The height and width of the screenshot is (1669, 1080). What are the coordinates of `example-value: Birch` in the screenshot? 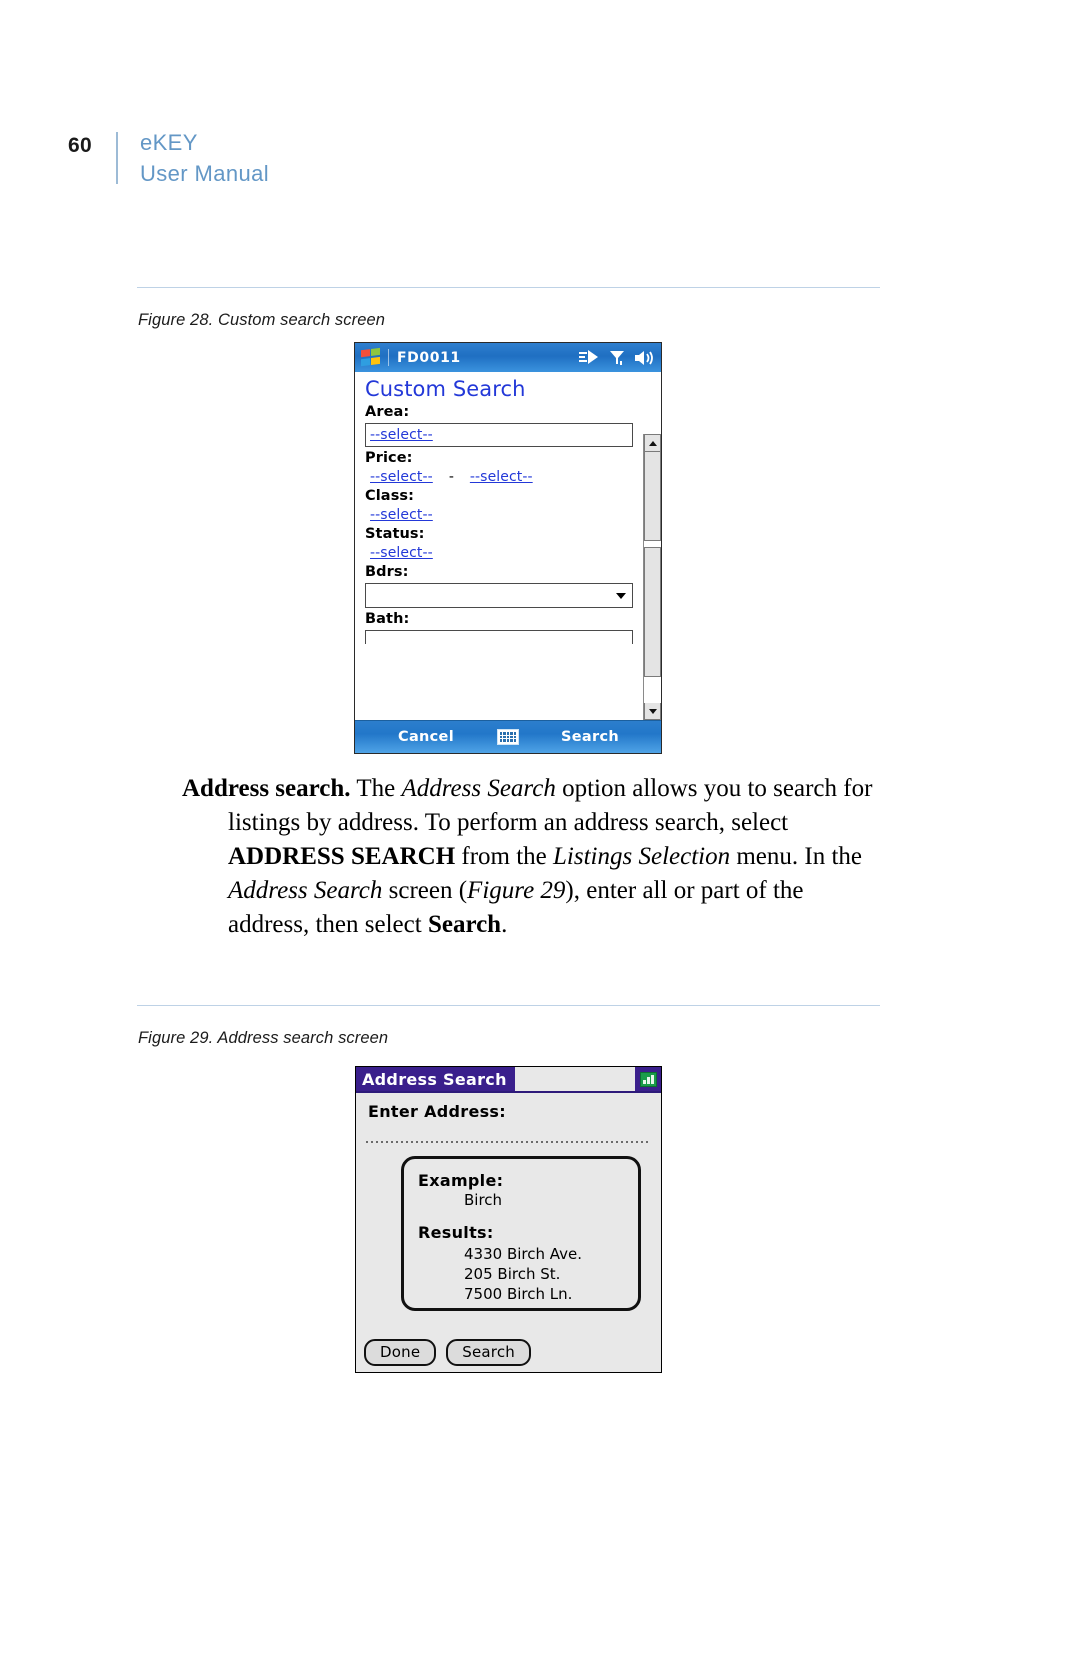 It's located at (483, 1200).